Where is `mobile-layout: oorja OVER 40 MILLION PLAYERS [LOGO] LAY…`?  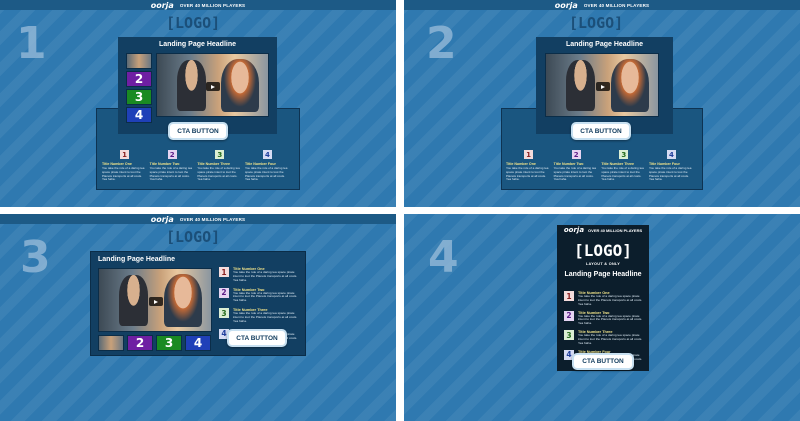 mobile-layout: oorja OVER 40 MILLION PLAYERS [LOGO] LAY… is located at coordinates (603, 298).